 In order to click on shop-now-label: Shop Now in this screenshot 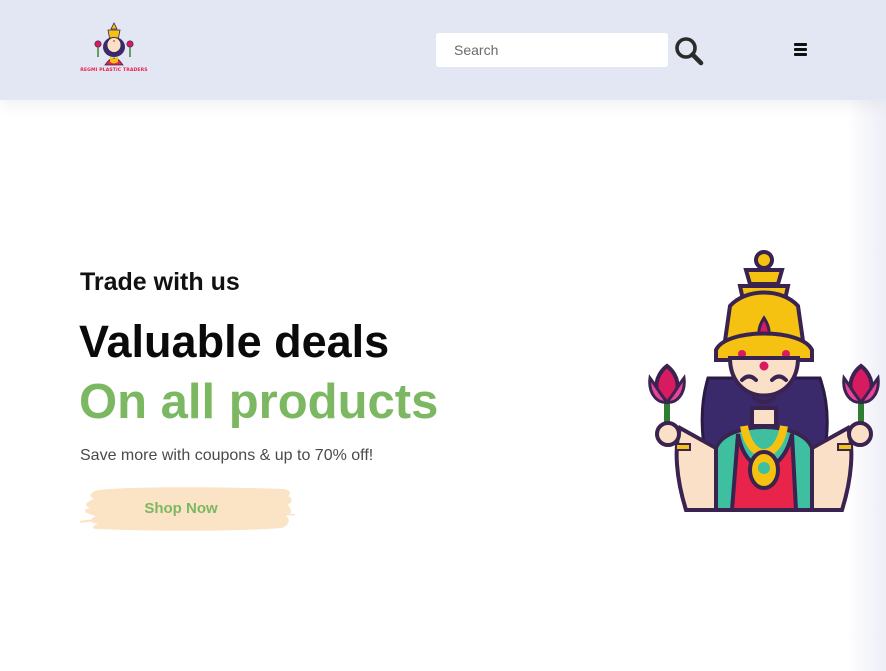, I will do `click(181, 508)`.